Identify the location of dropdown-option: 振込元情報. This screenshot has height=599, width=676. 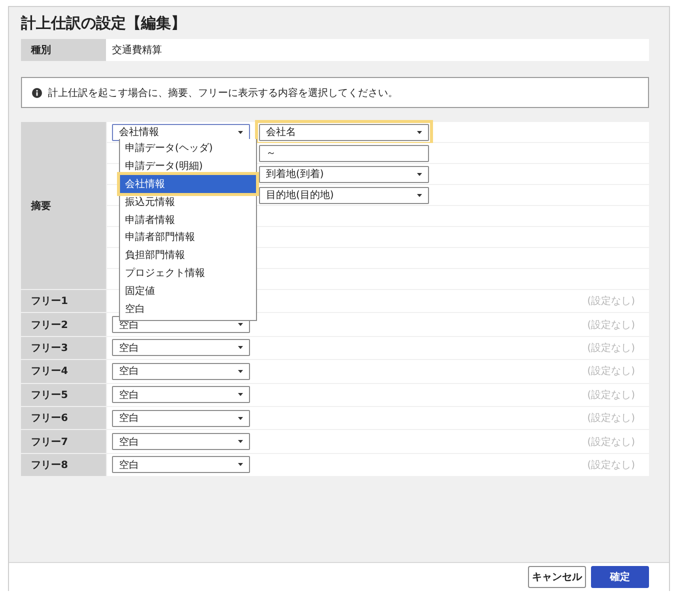
(188, 201).